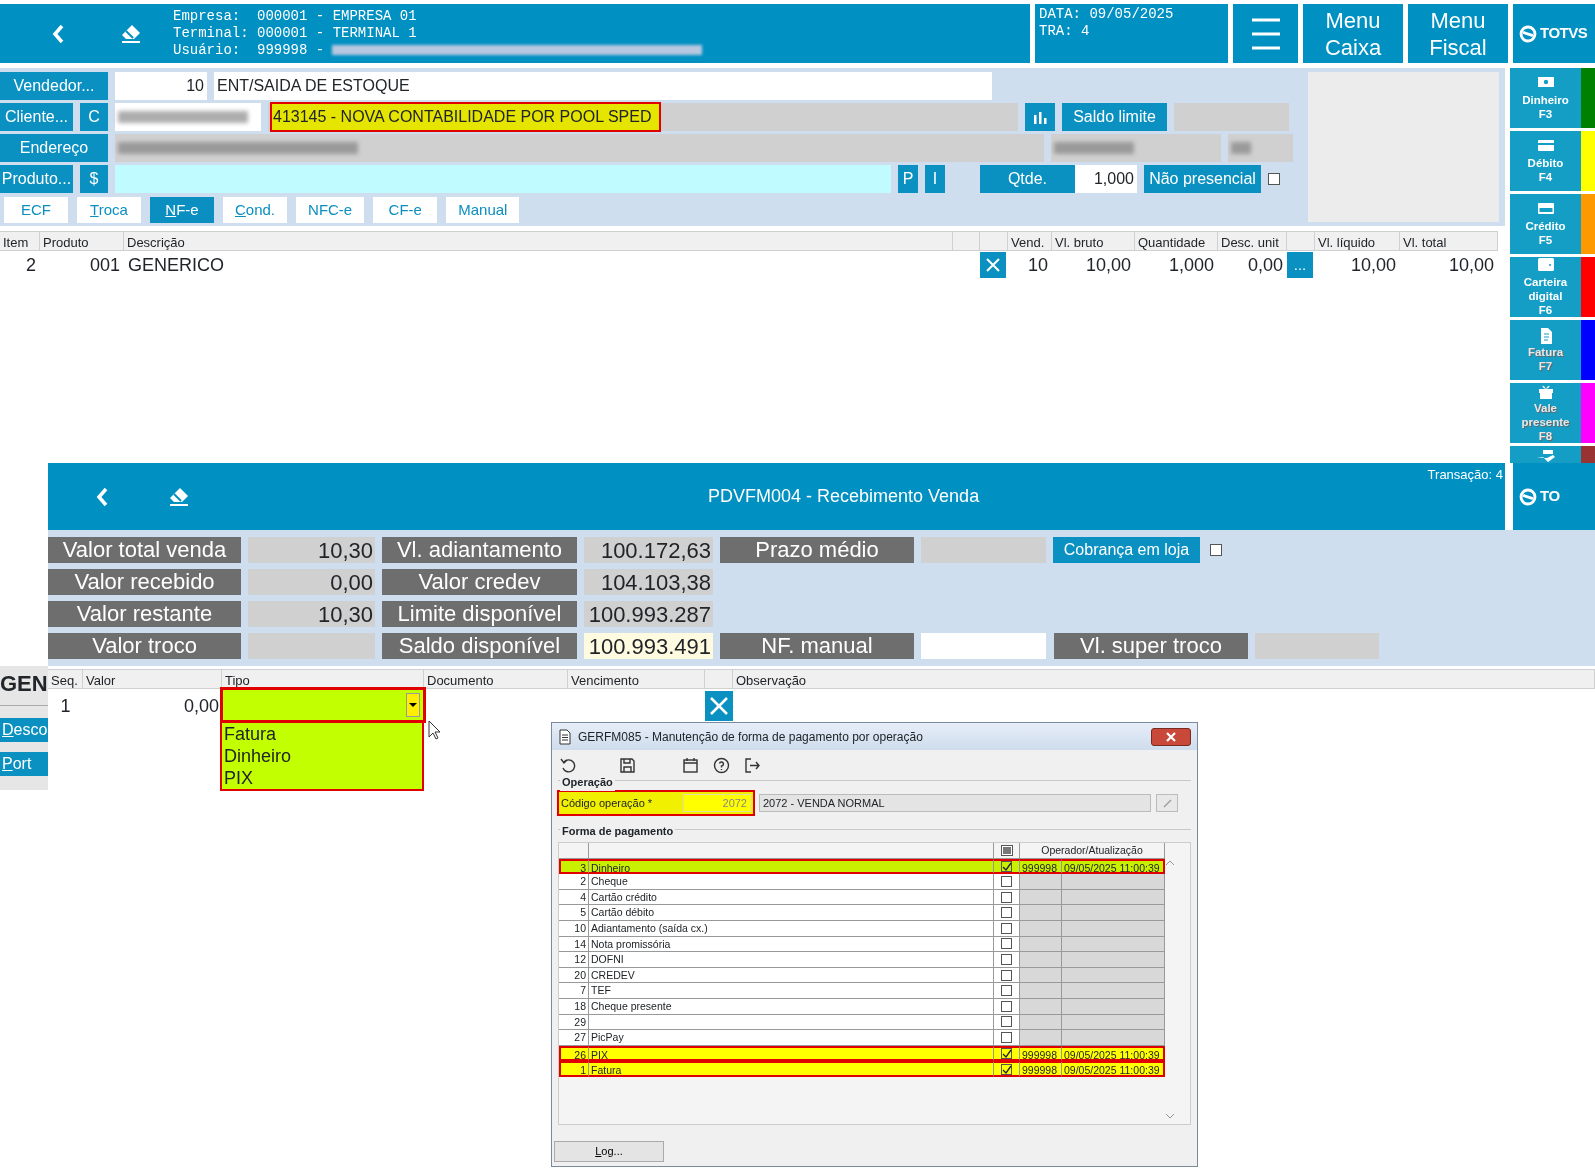  What do you see at coordinates (1006, 850) in the screenshot?
I see `select-all-checkbox` at bounding box center [1006, 850].